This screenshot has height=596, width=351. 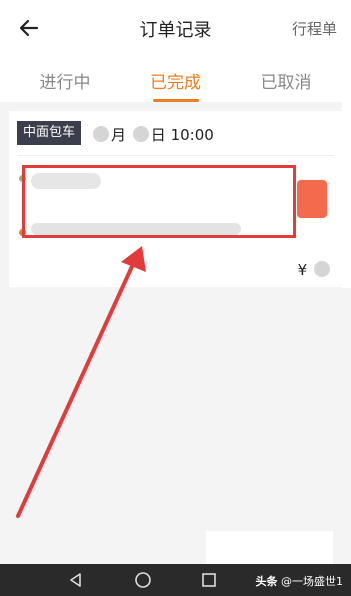 What do you see at coordinates (286, 80) in the screenshot?
I see `tab-cancelled: 已取消` at bounding box center [286, 80].